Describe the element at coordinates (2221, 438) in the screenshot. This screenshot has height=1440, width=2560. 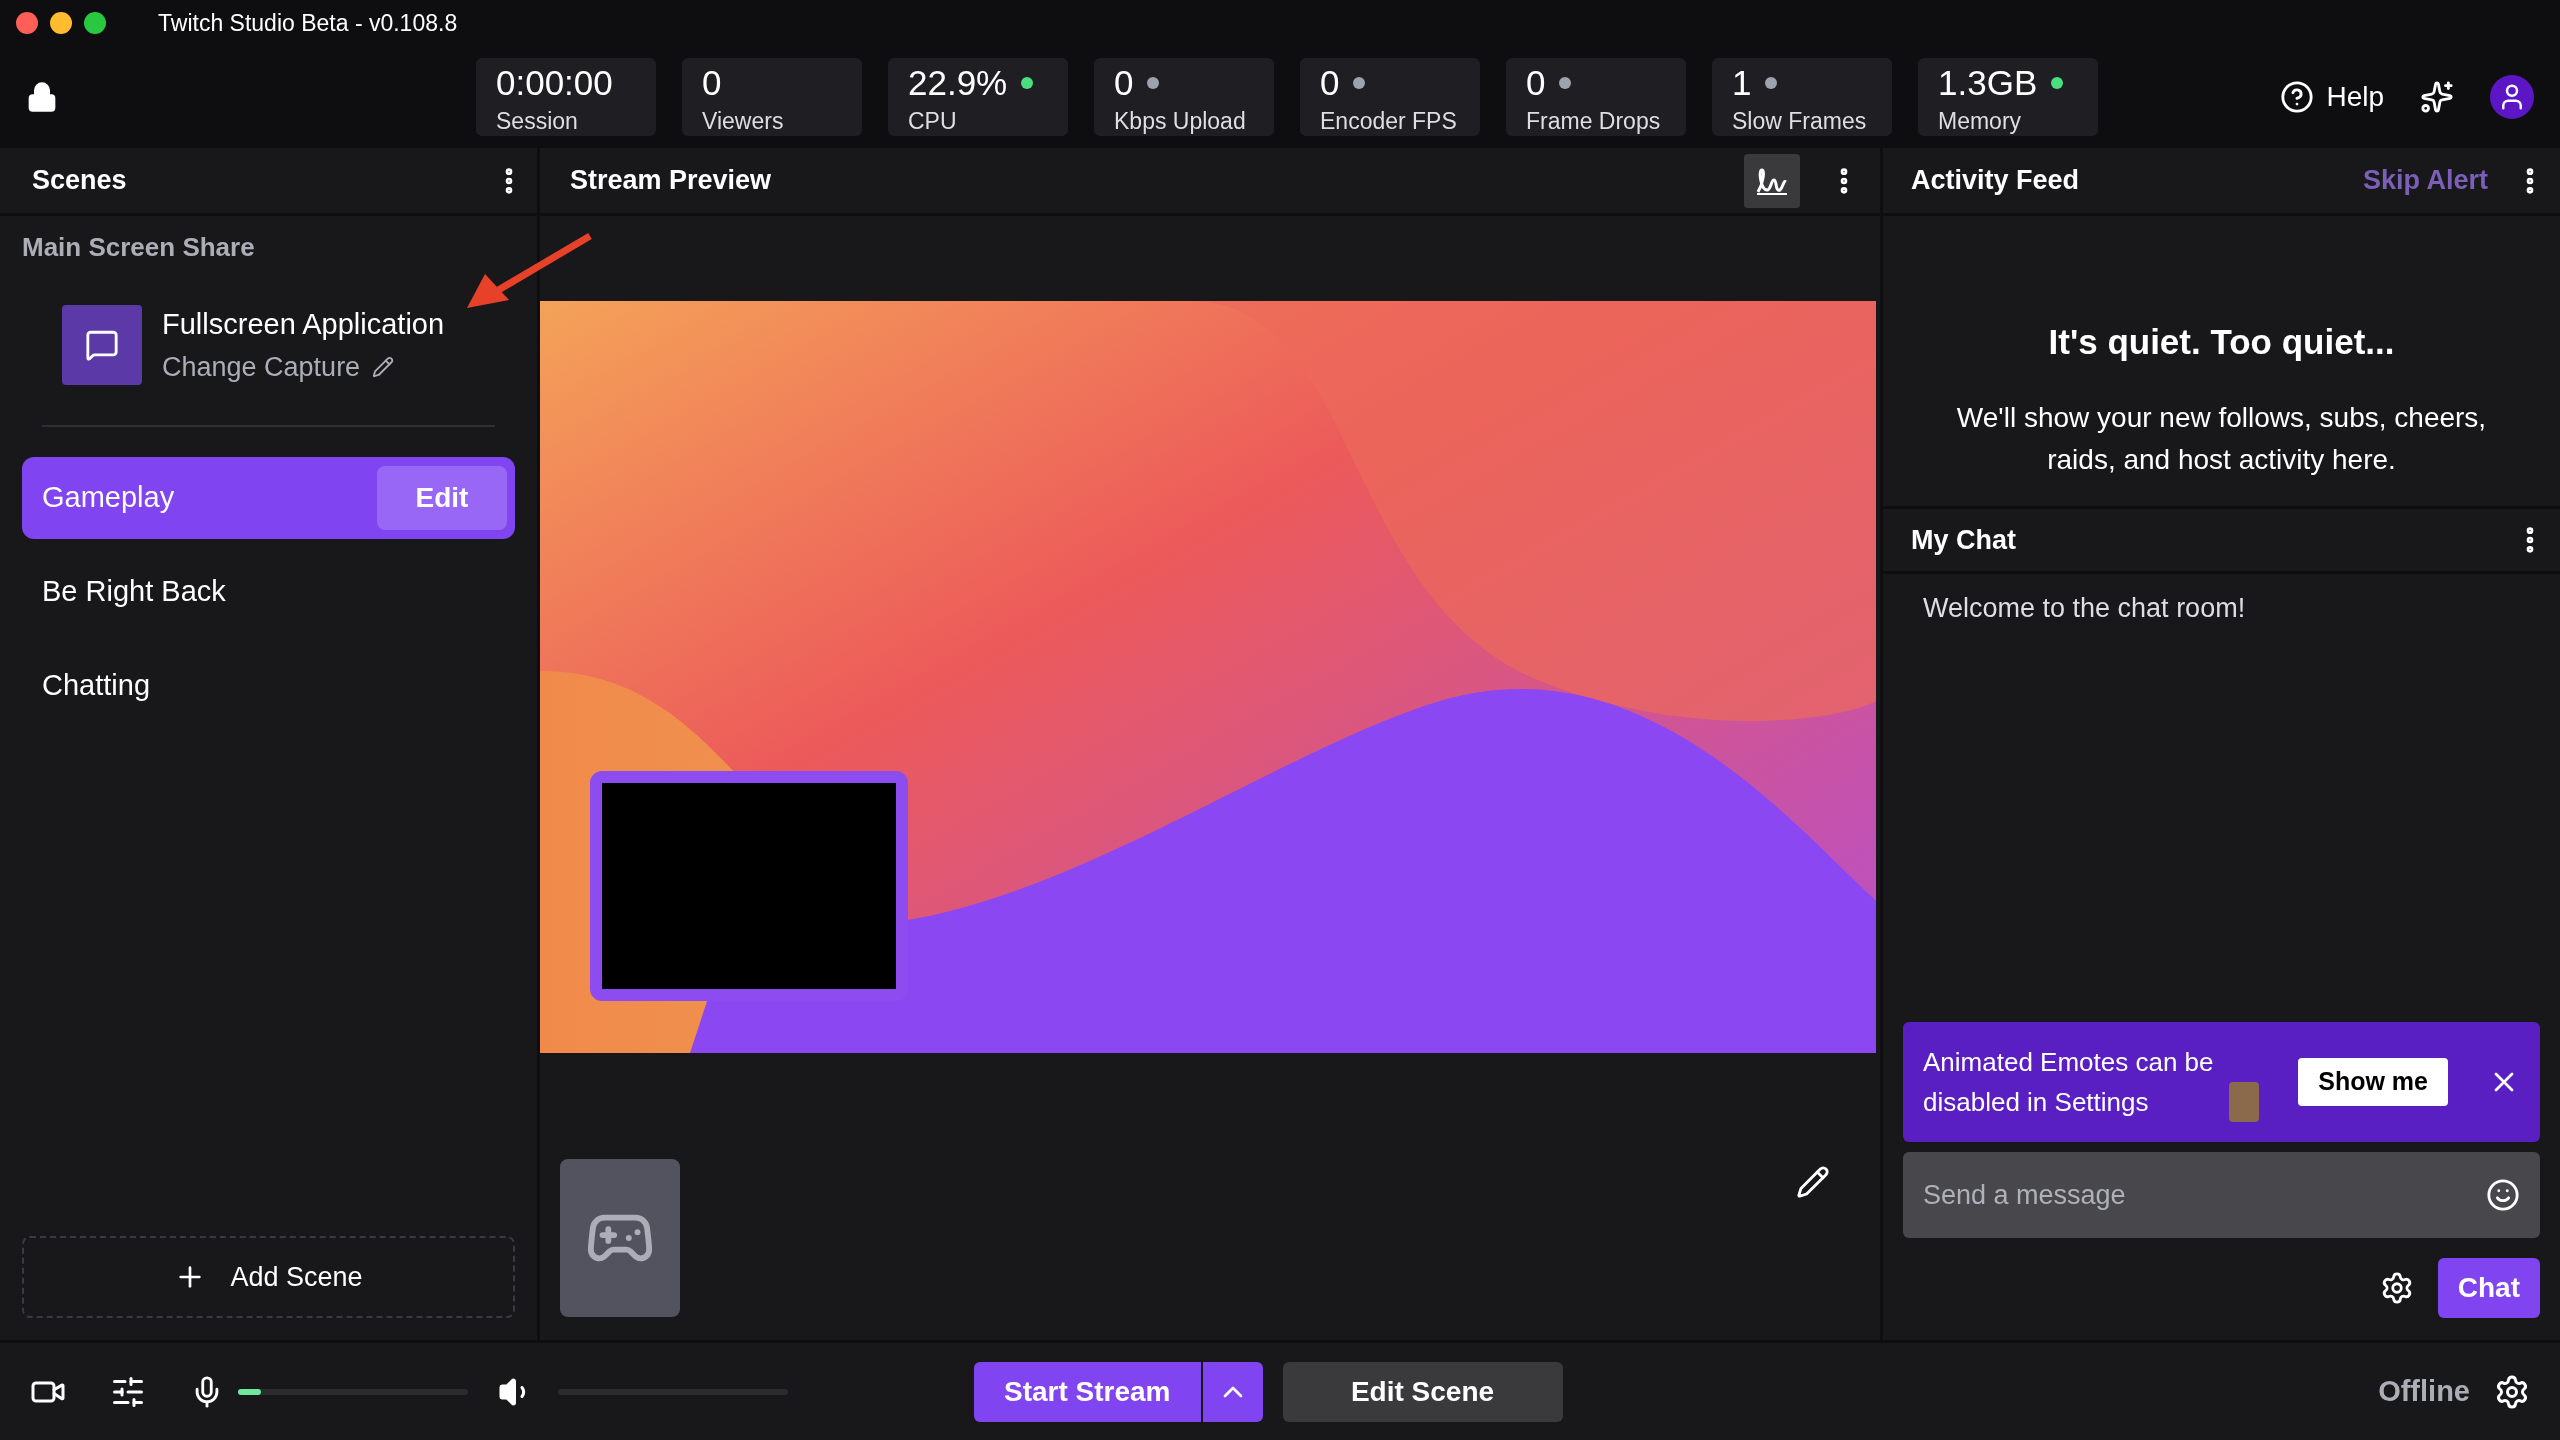
I see `empty-state-text: We'll show your new follows, subs, cheers, raids, and host activity here.` at that location.